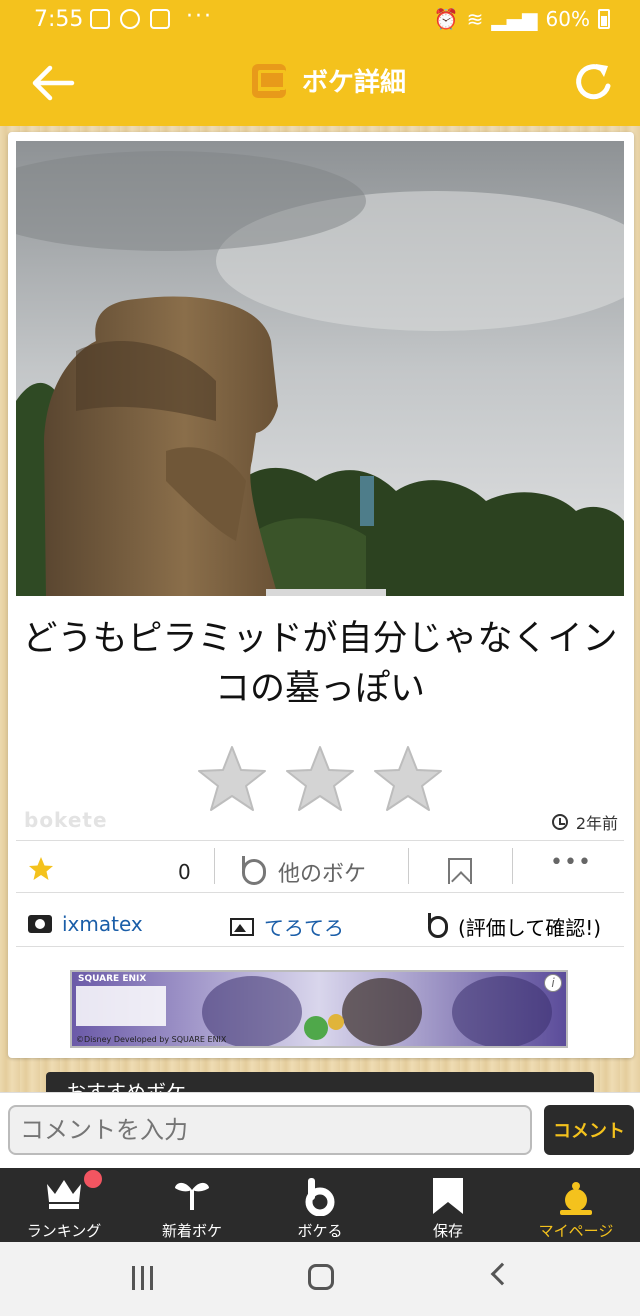 This screenshot has height=1316, width=640. Describe the element at coordinates (596, 823) in the screenshot. I see `posted-ago-label: 2年前` at that location.